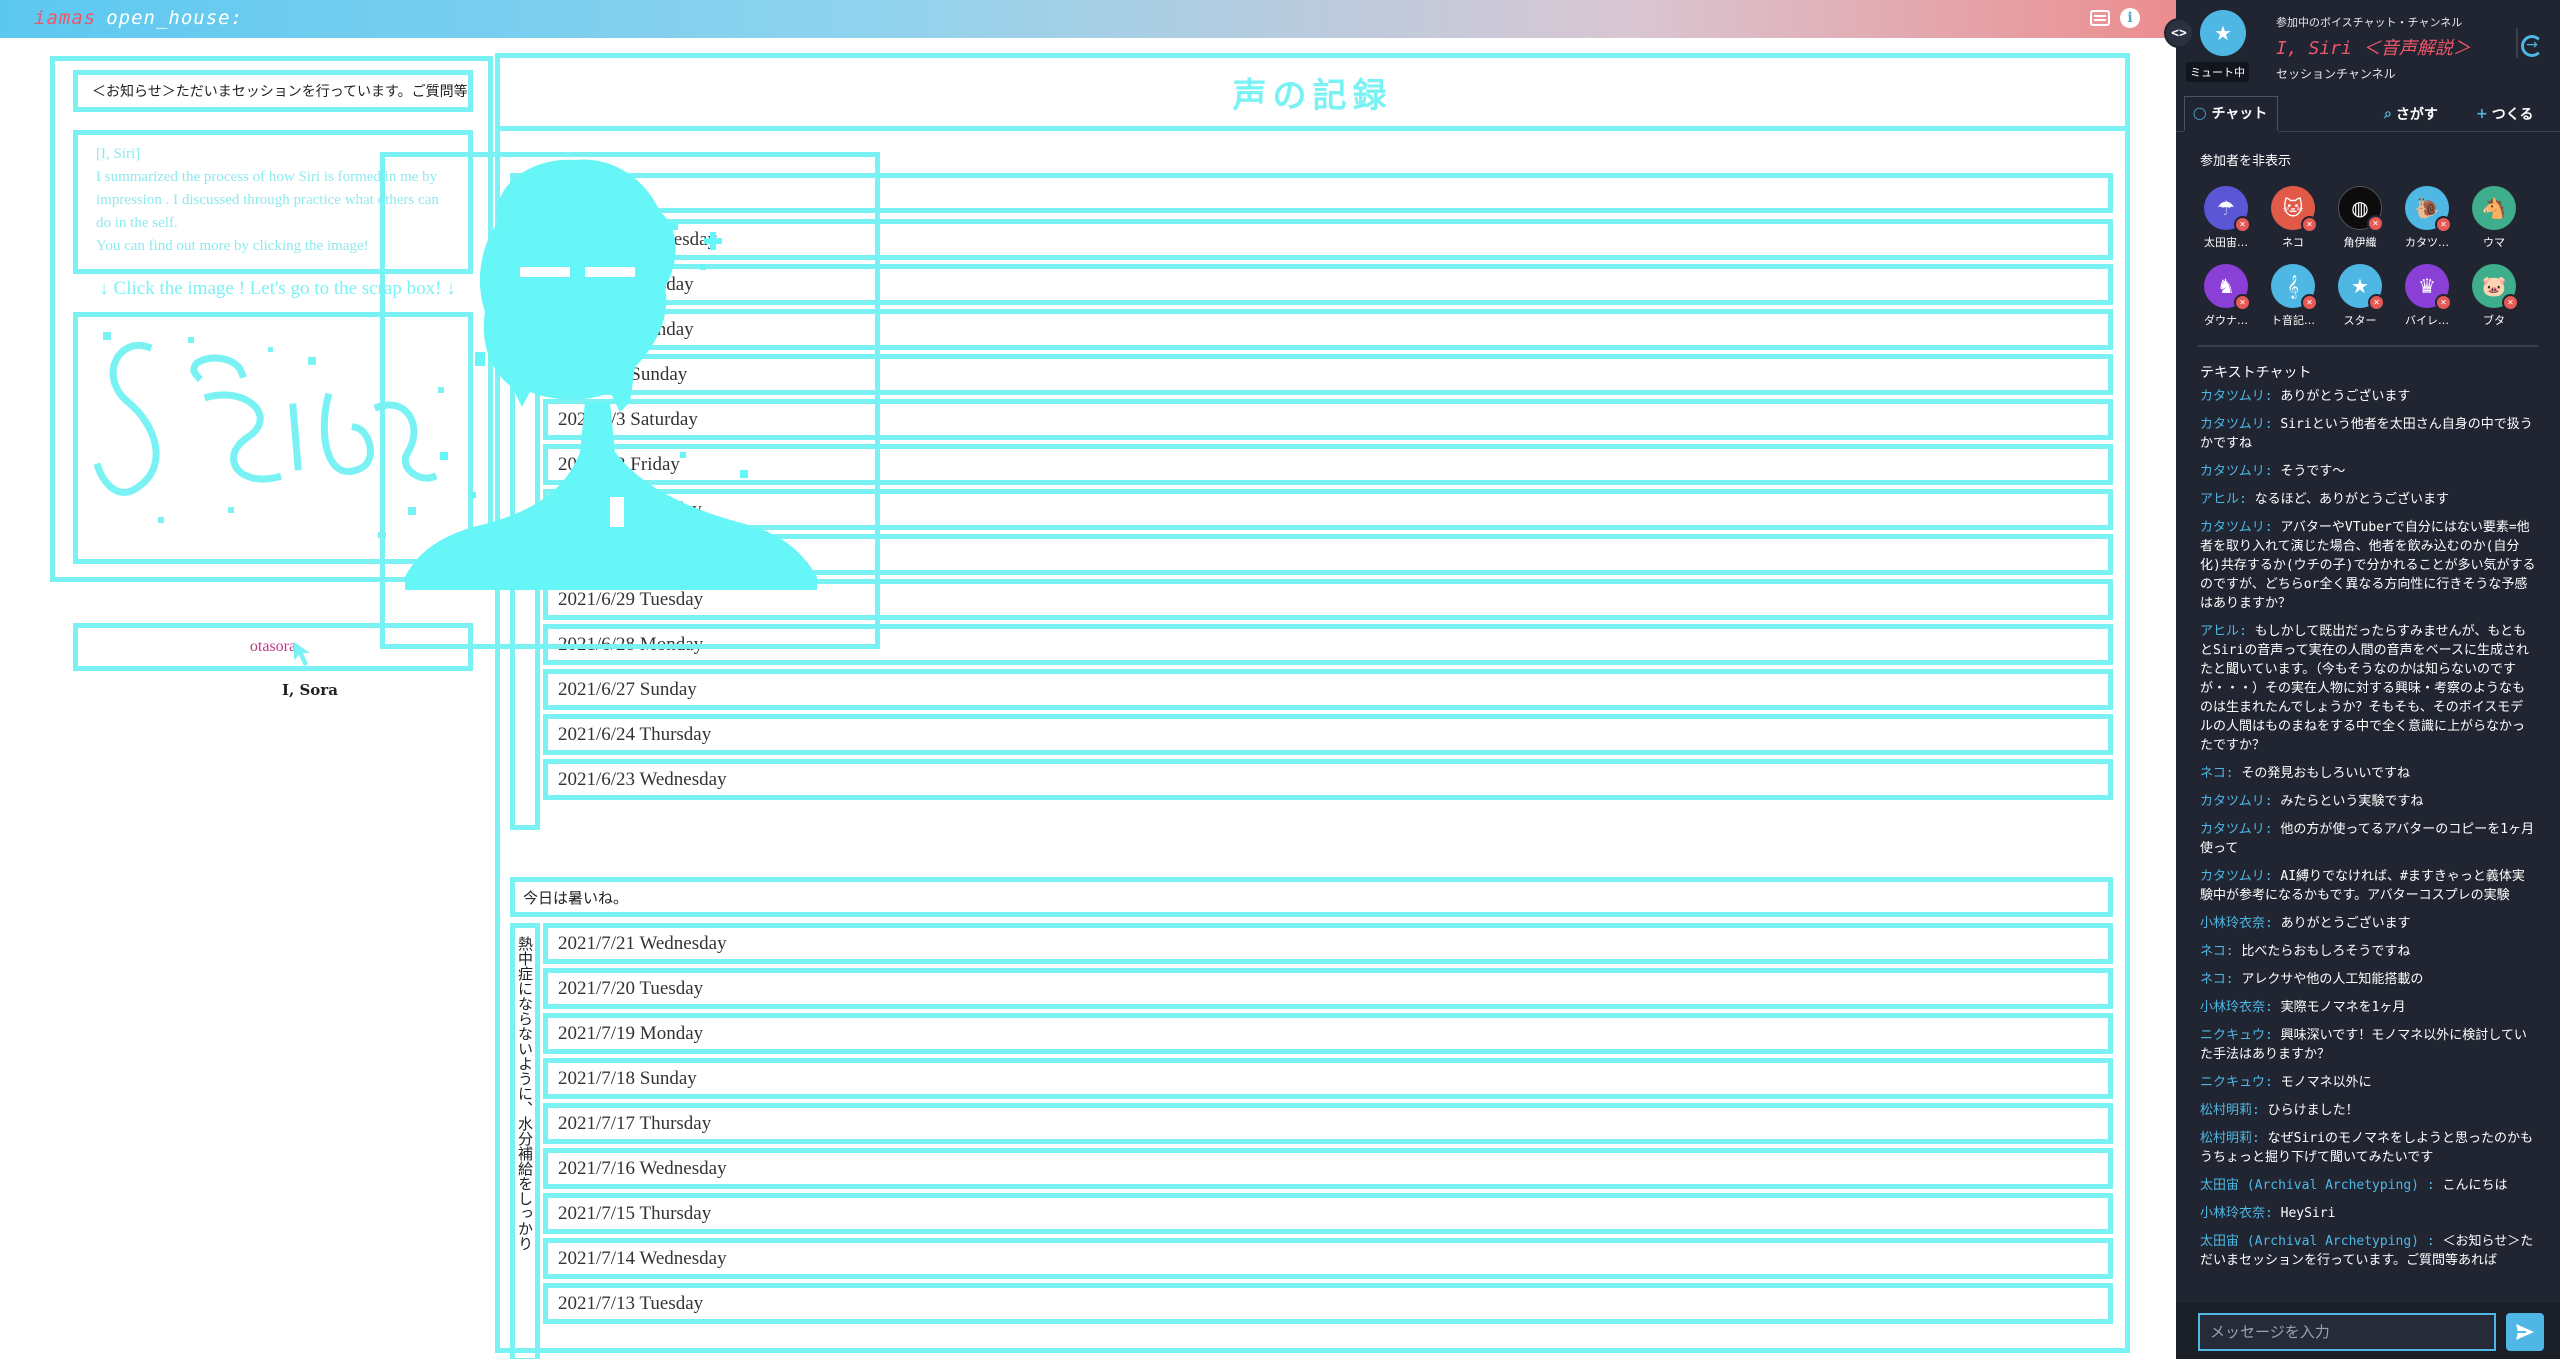  What do you see at coordinates (1328, 689) in the screenshot?
I see `voice-record-row: 2021/6/27 Sunday` at bounding box center [1328, 689].